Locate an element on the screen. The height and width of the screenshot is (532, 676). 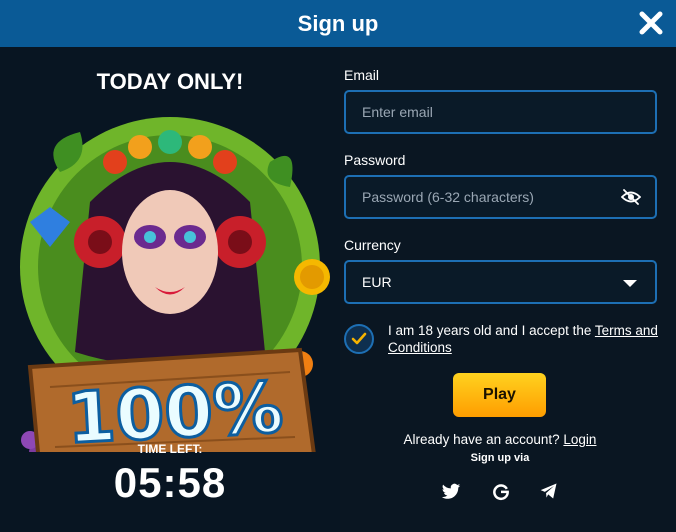
password-field is located at coordinates (500, 197).